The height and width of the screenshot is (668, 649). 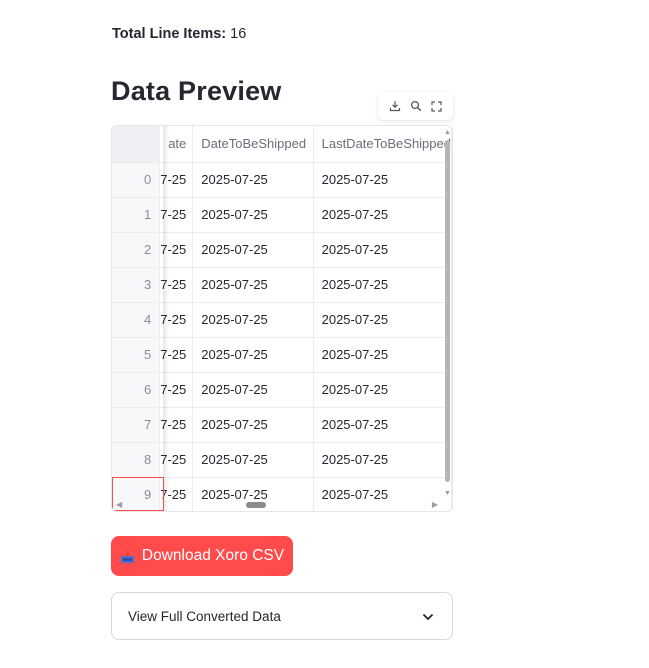 I want to click on table-row: 0 7-25 2025-07-25 2025-07-25, so click(x=282, y=180).